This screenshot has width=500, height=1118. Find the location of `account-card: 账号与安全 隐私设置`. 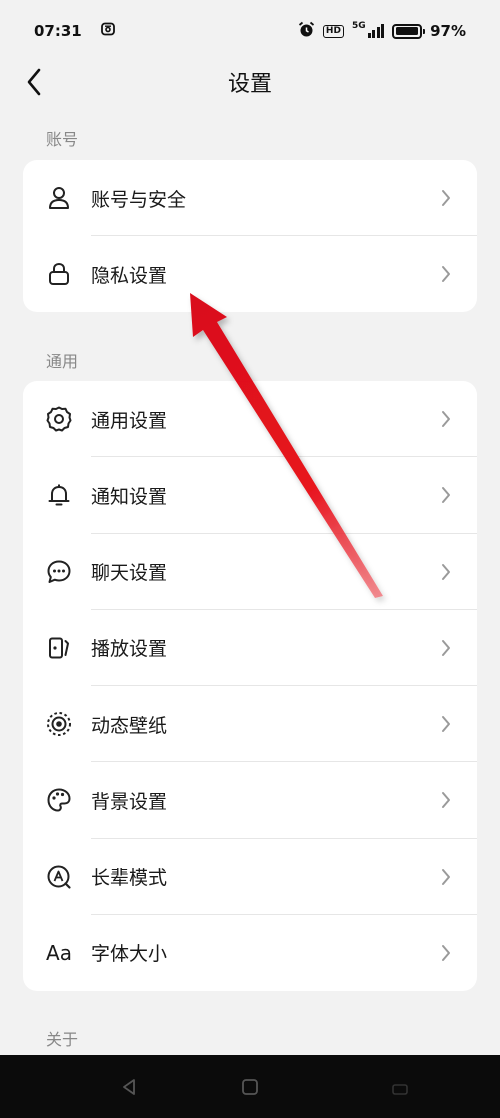

account-card: 账号与安全 隐私设置 is located at coordinates (250, 236).